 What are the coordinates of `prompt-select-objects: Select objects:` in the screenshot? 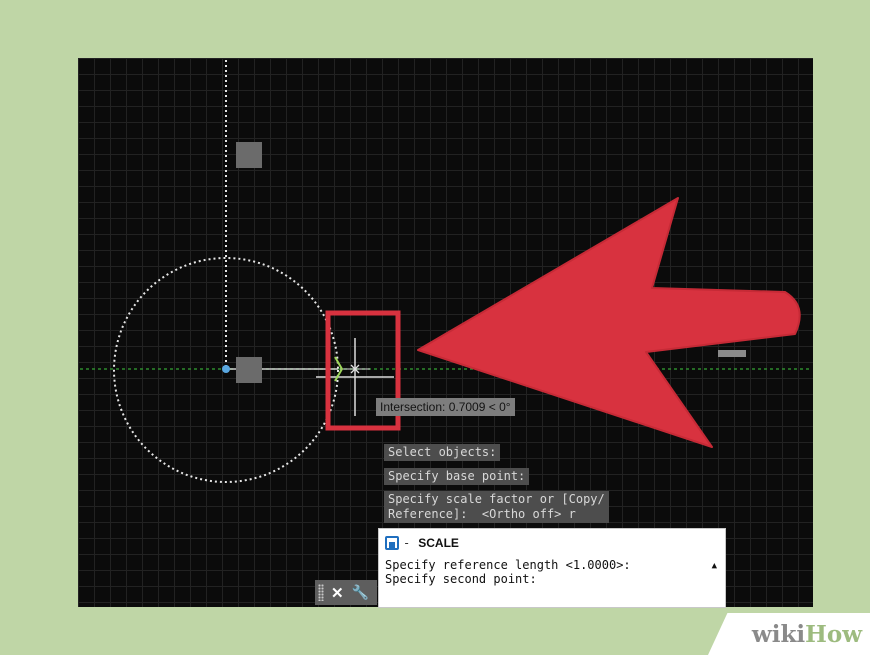 It's located at (442, 452).